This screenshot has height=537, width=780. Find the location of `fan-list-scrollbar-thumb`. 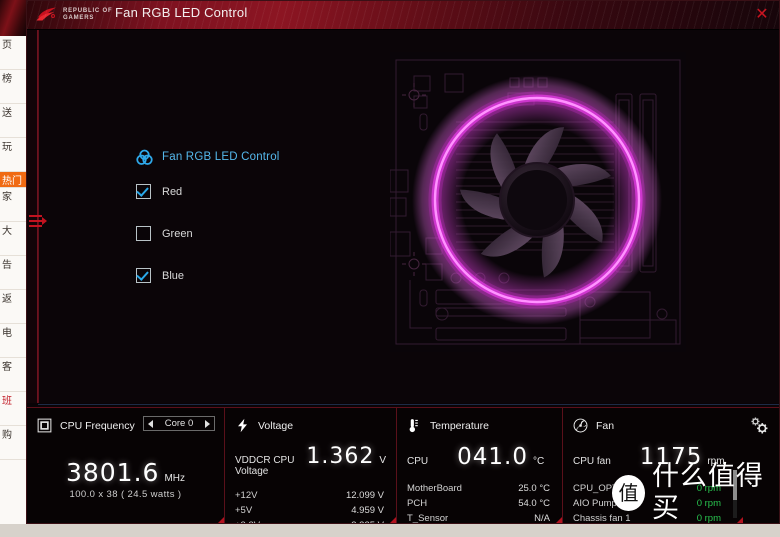

fan-list-scrollbar-thumb is located at coordinates (735, 485).